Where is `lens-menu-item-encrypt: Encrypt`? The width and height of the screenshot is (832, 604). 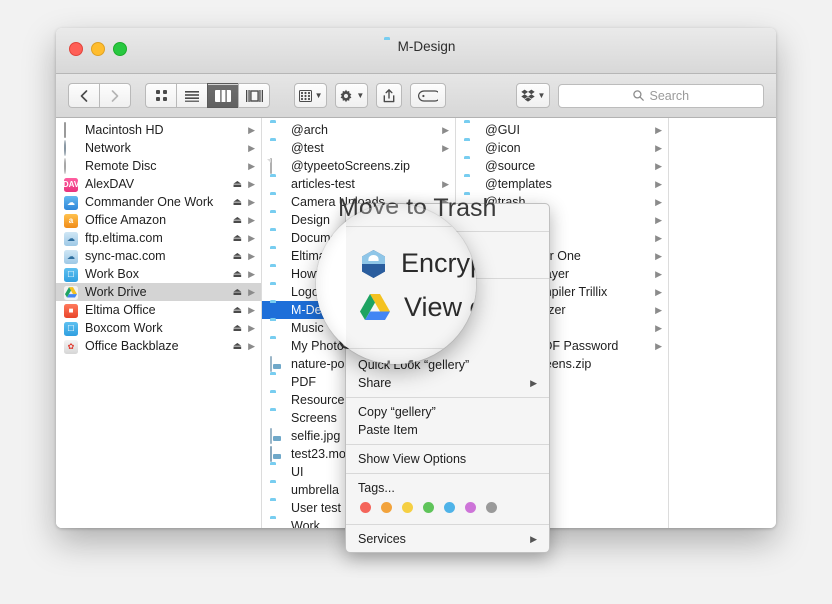
lens-menu-item-encrypt: Encrypt is located at coordinates (418, 263).